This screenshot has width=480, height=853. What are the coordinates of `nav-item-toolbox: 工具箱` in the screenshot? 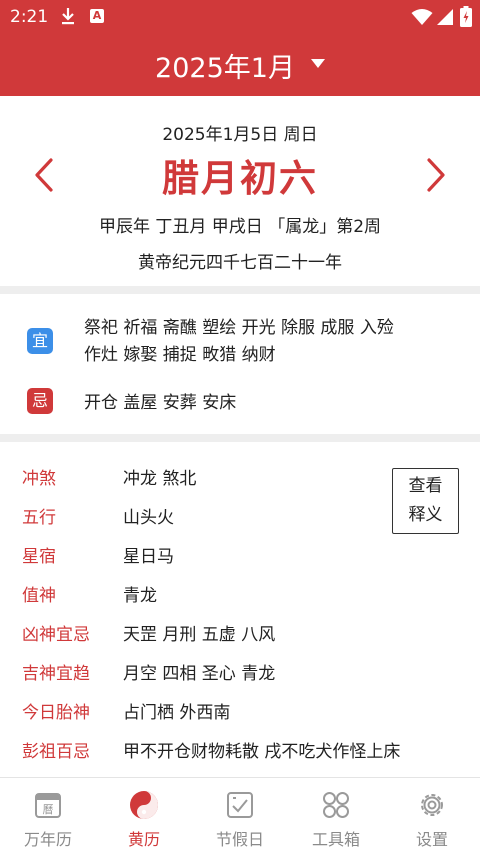 It's located at (336, 815).